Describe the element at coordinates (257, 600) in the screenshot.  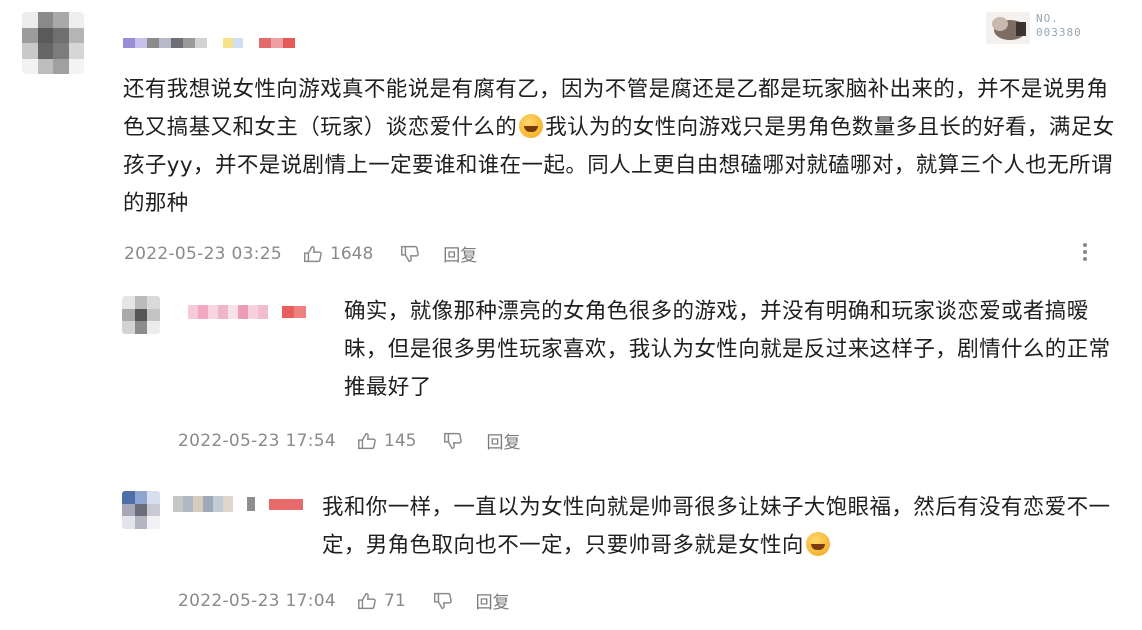
I see `timestamp: 2022-05-23 17:04` at that location.